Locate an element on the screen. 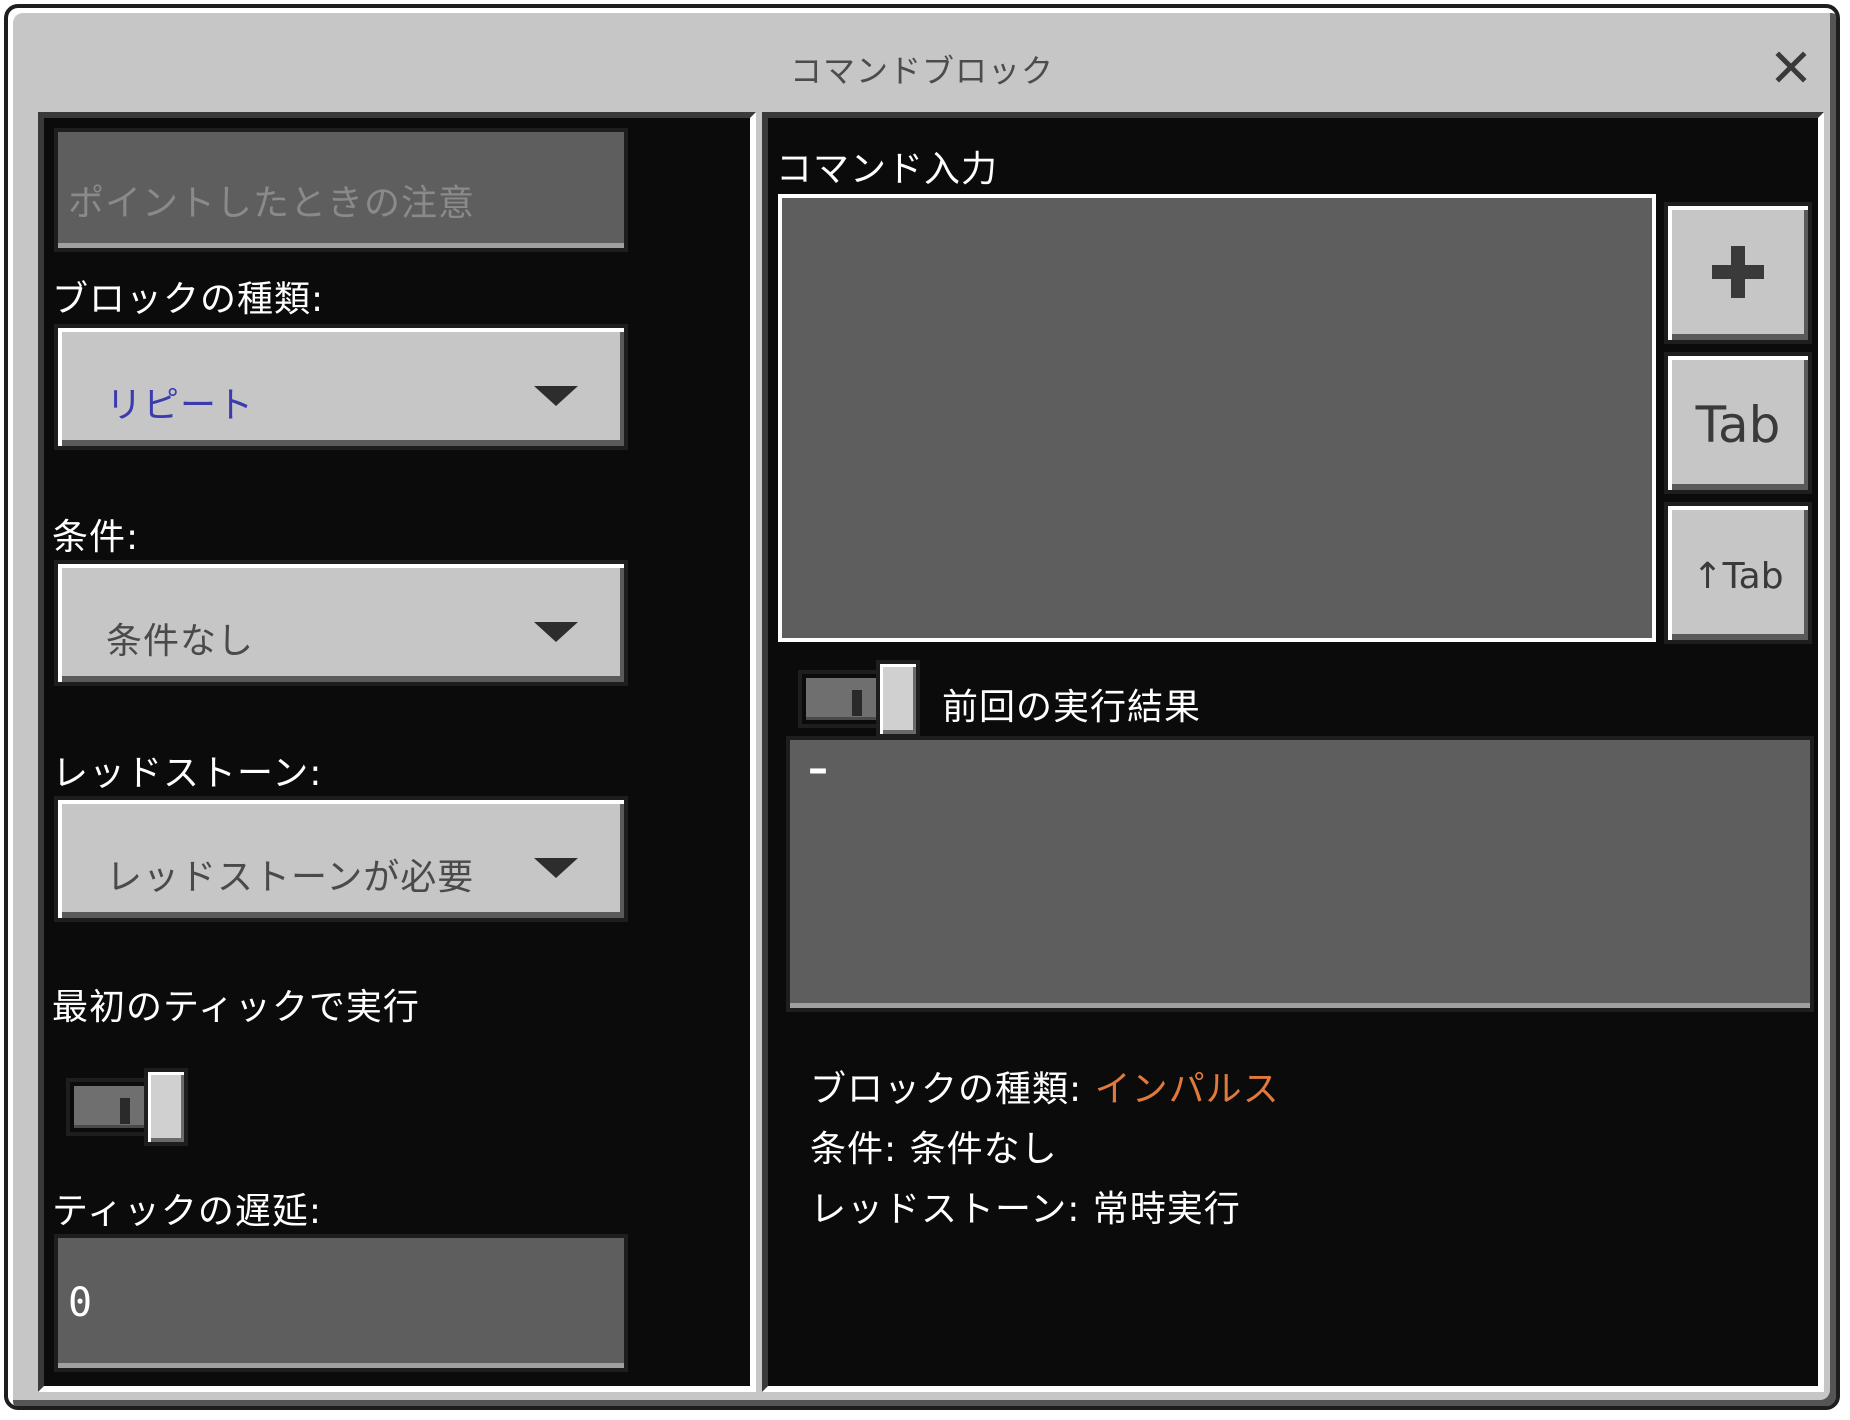 This screenshot has height=1420, width=1850. tab-button-label: Tab is located at coordinates (1738, 425).